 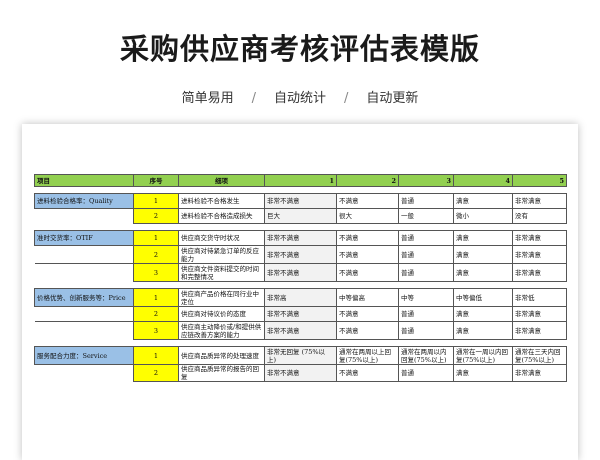 I want to click on table-row: 3 供应商主动降价或/和提供供应链改善方案的能力 非常不满意 不满意 普通 满意 非常满意, so click(x=300, y=330).